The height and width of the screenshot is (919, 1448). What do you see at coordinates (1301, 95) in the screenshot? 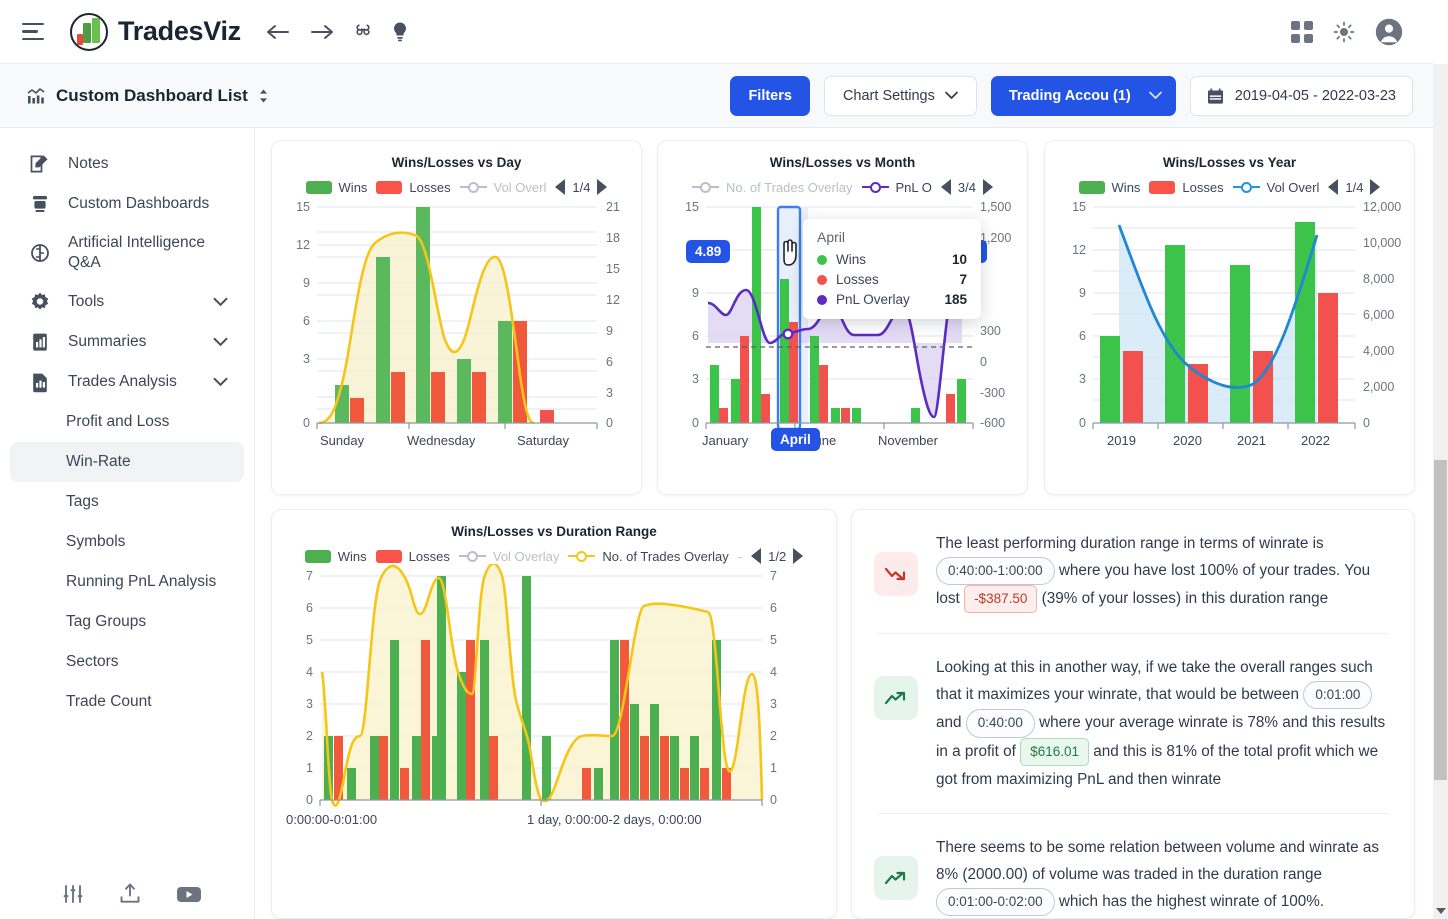
I see `date-range-picker: 2019-04-05 - 2022-03-23` at bounding box center [1301, 95].